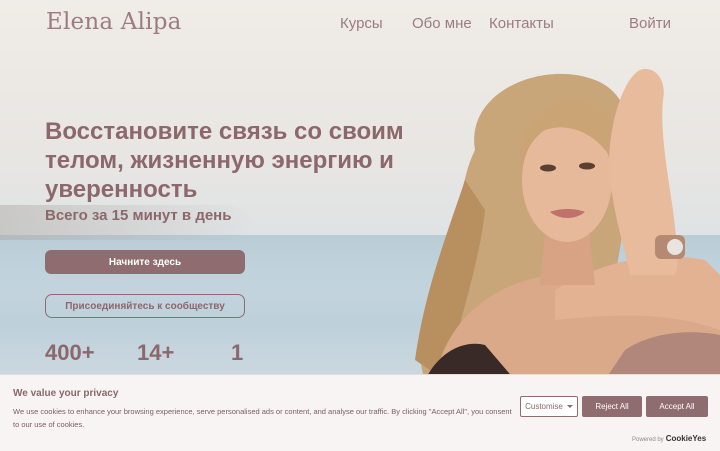  I want to click on powered-by-cookieyes: Powered by CookieYes, so click(669, 438).